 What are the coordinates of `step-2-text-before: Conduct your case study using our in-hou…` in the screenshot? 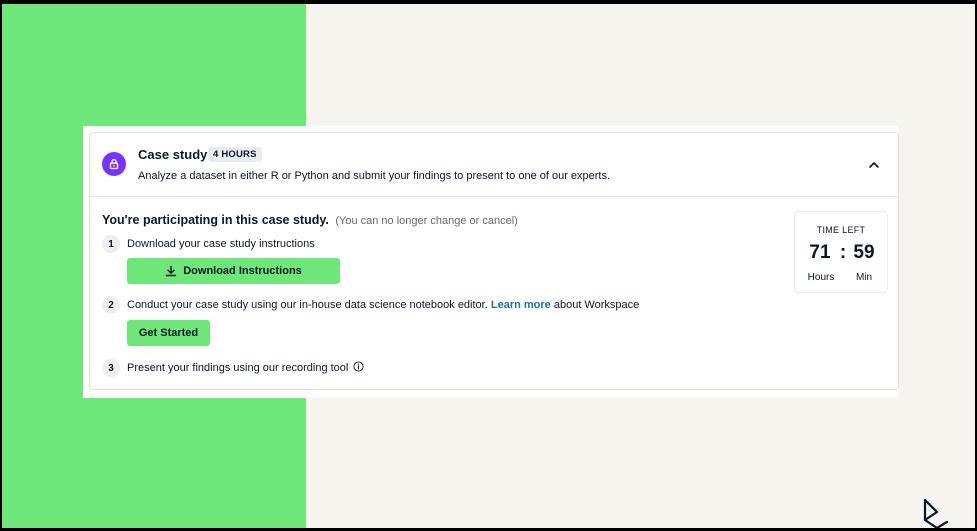 It's located at (307, 305).